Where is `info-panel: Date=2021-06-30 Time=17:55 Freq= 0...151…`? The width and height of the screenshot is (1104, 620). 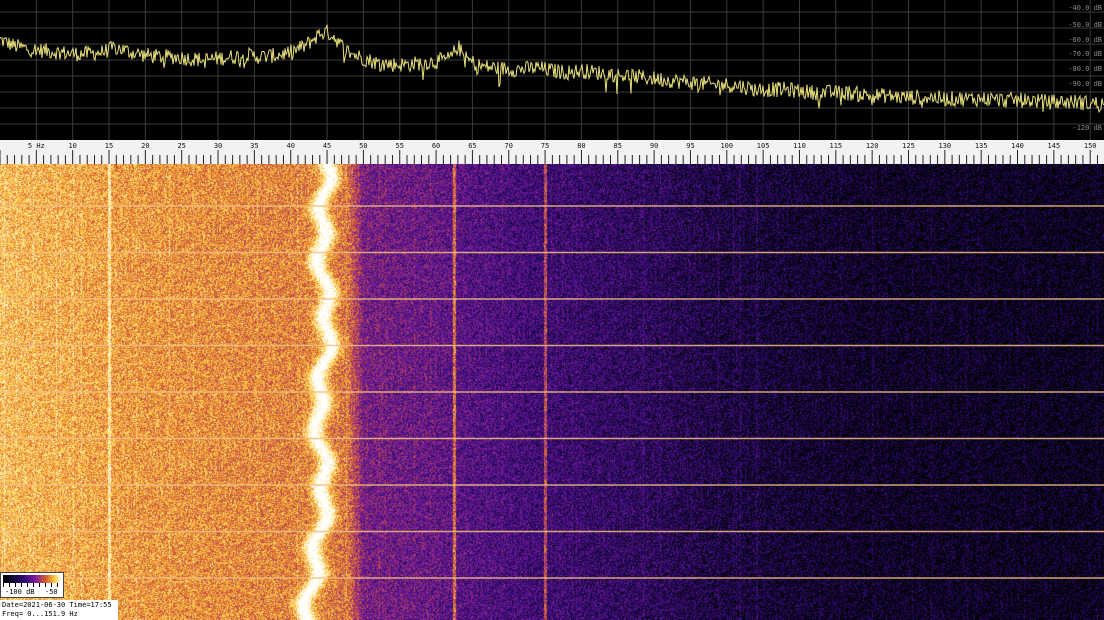 info-panel: Date=2021-06-30 Time=17:55 Freq= 0...151… is located at coordinates (59, 610).